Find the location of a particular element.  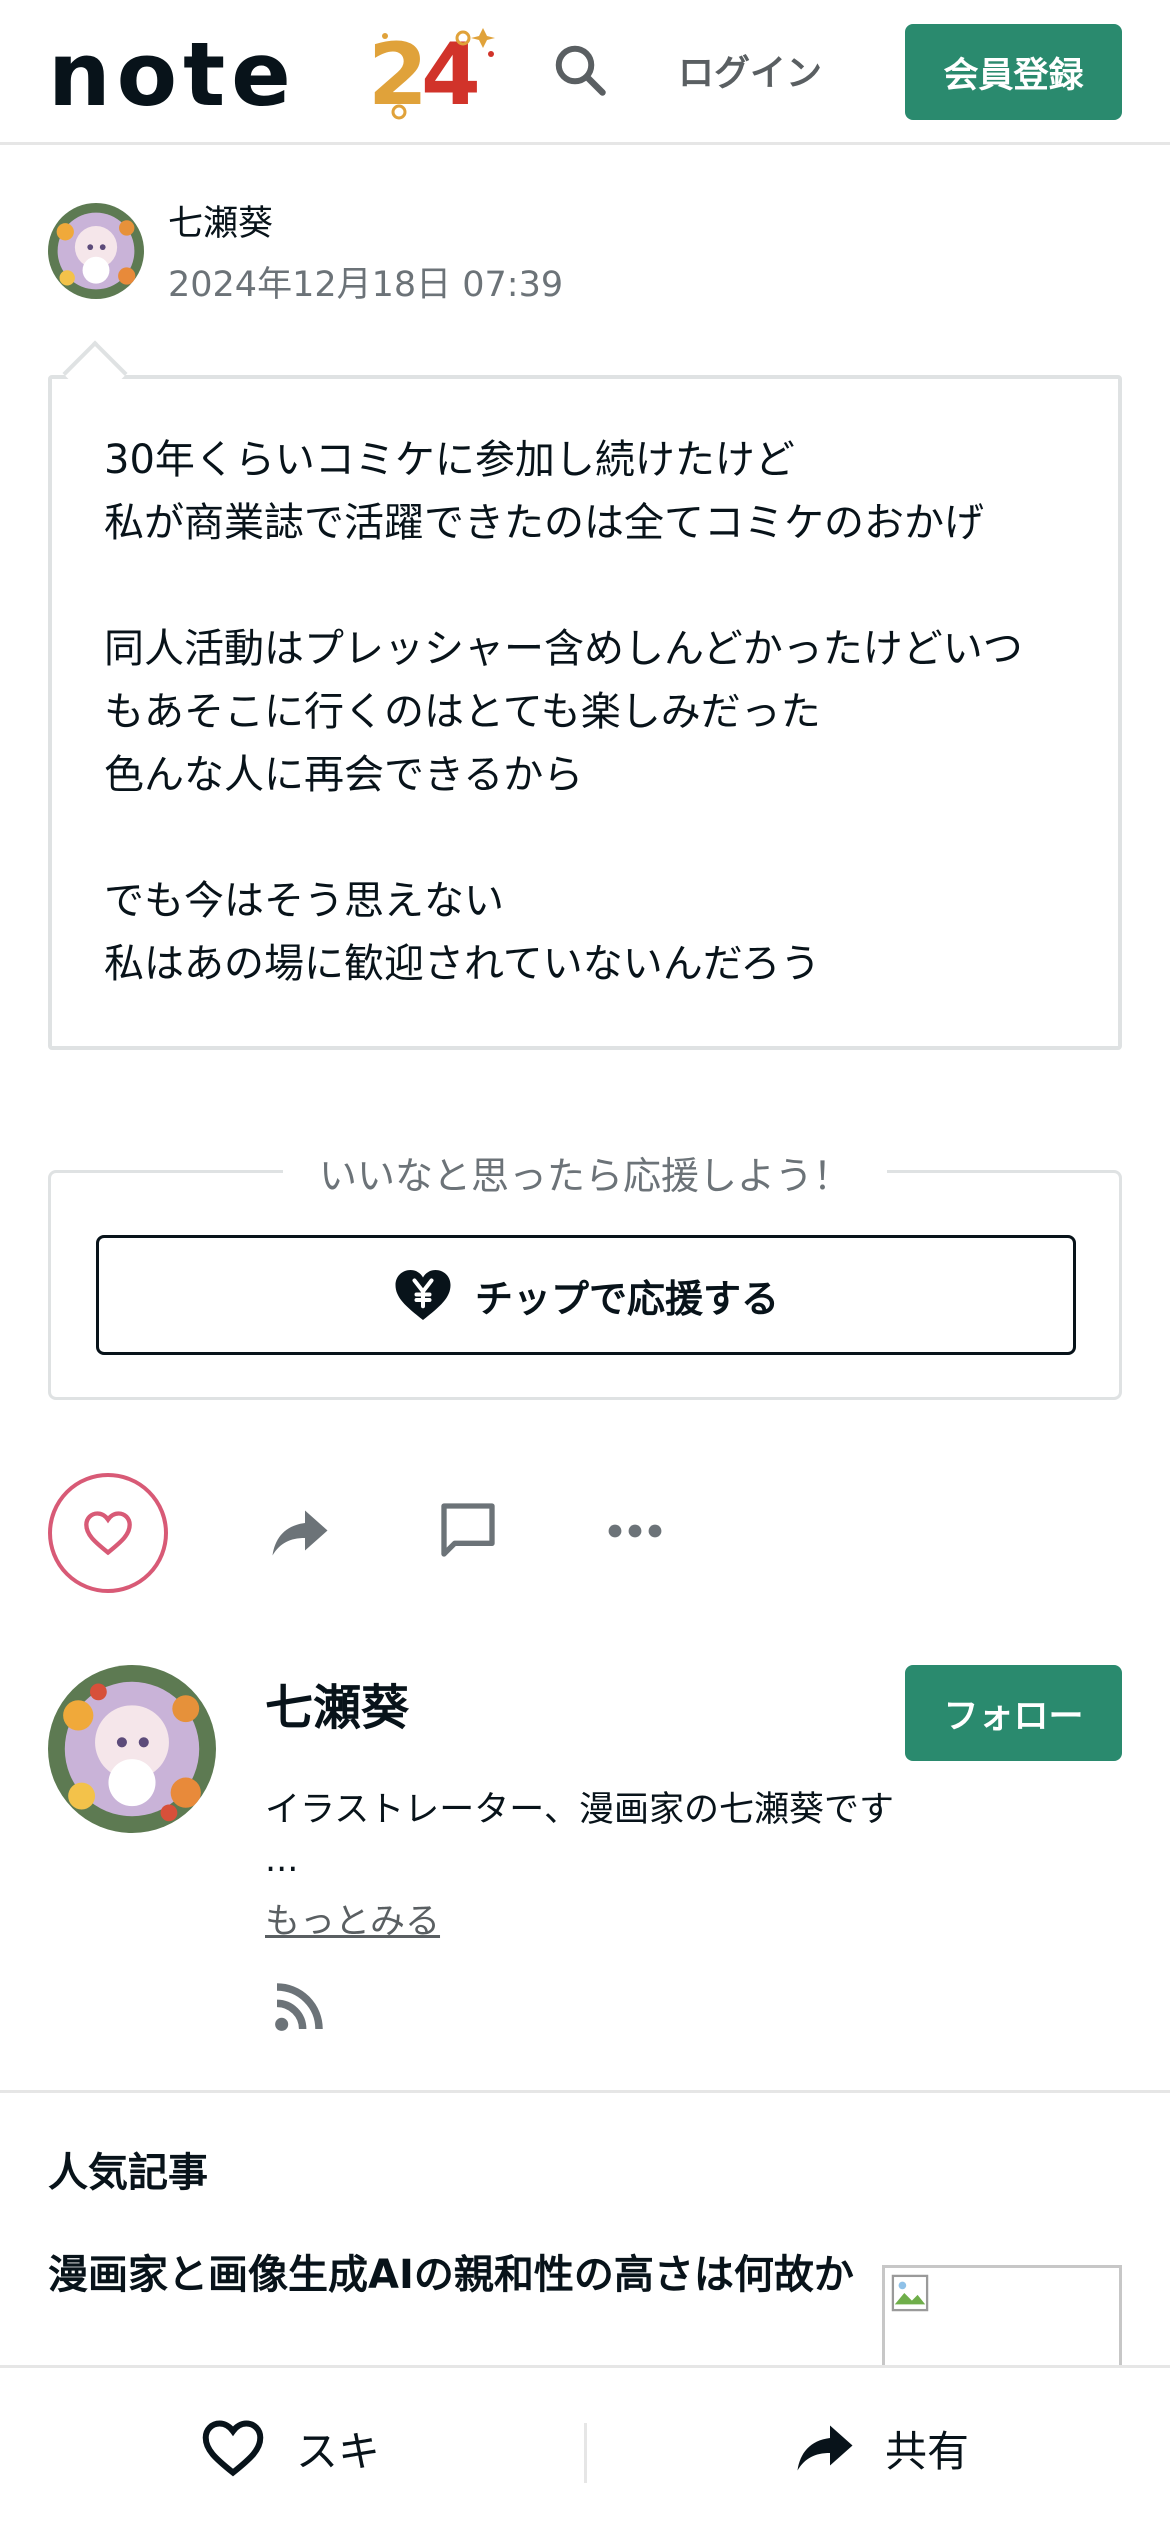

creator-avatar is located at coordinates (132, 1749).